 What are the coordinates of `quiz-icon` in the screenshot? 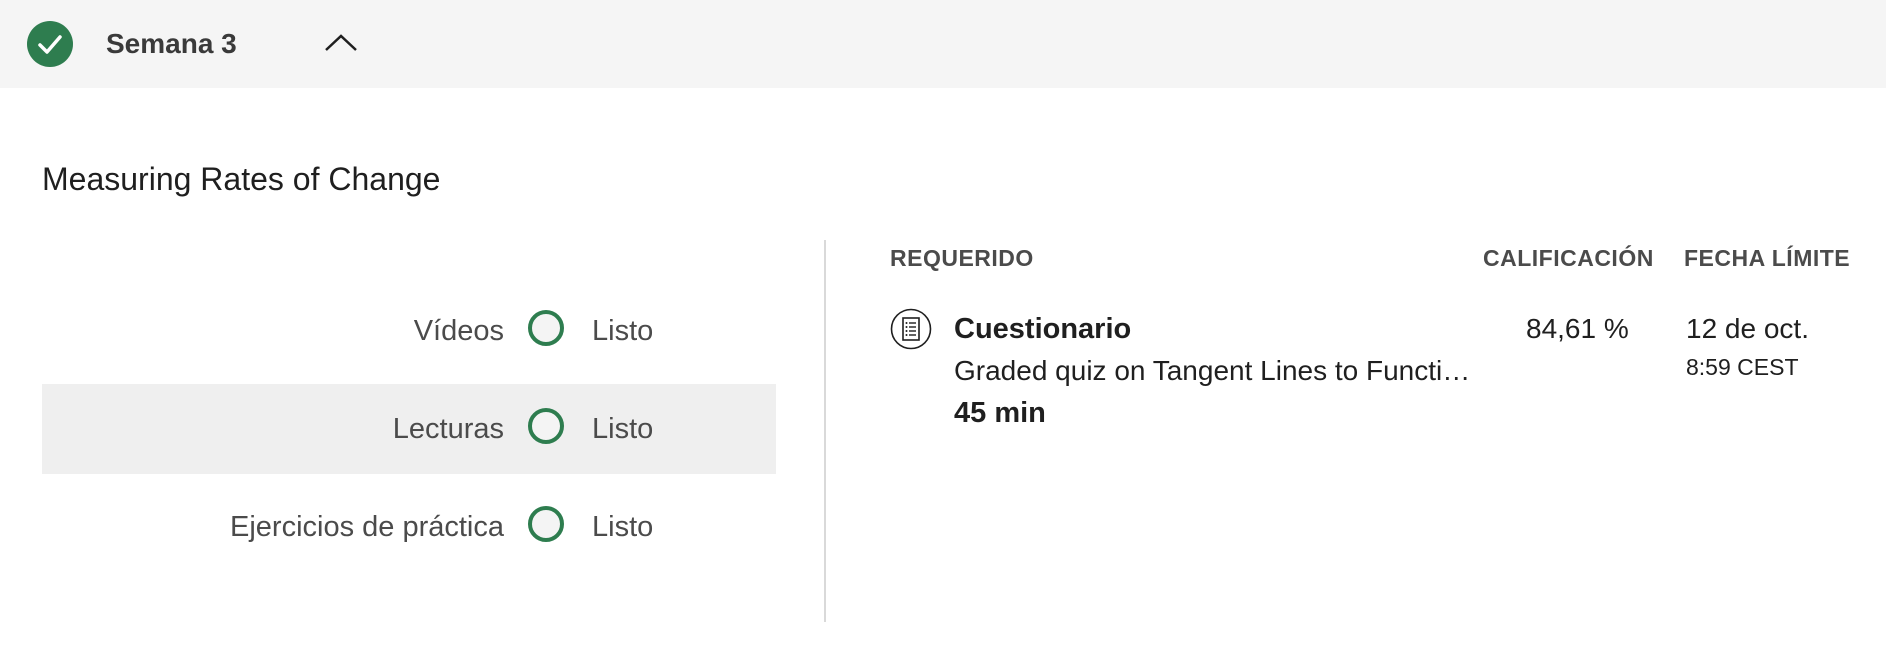 It's located at (911, 329).